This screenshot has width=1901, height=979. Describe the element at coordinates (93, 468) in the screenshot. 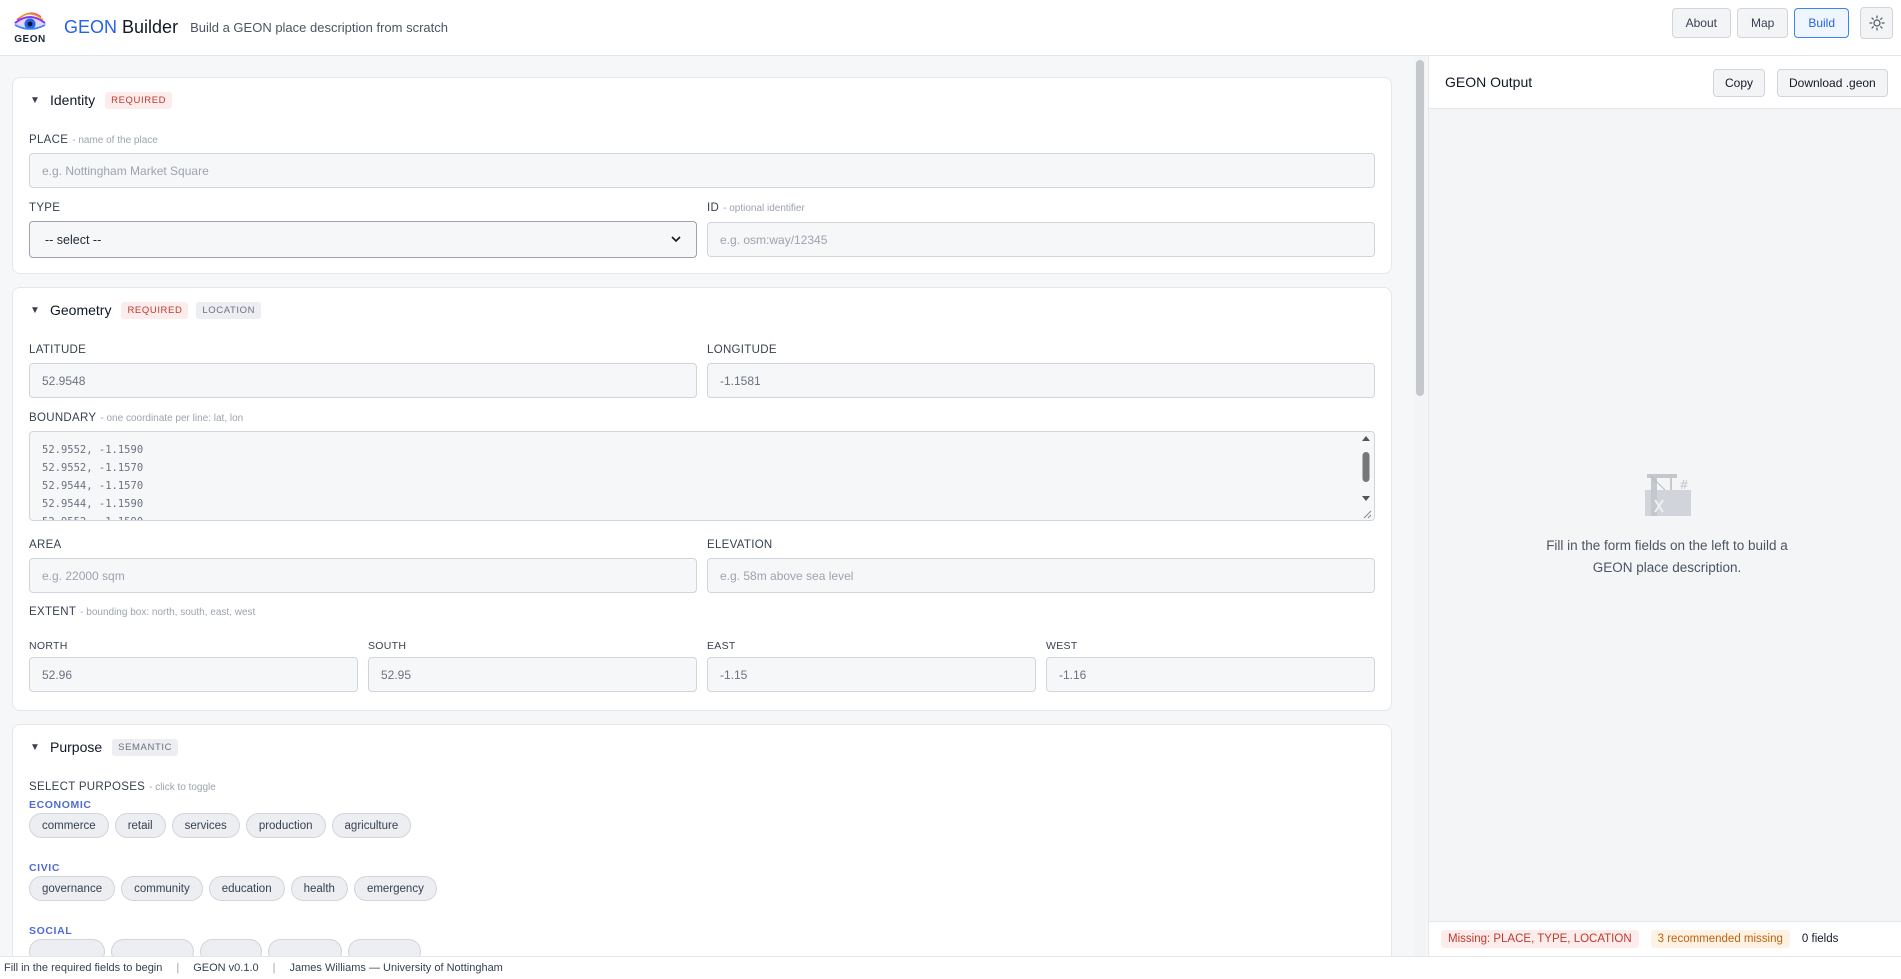

I see `boundary-line: 52.9552, -1.1570` at that location.